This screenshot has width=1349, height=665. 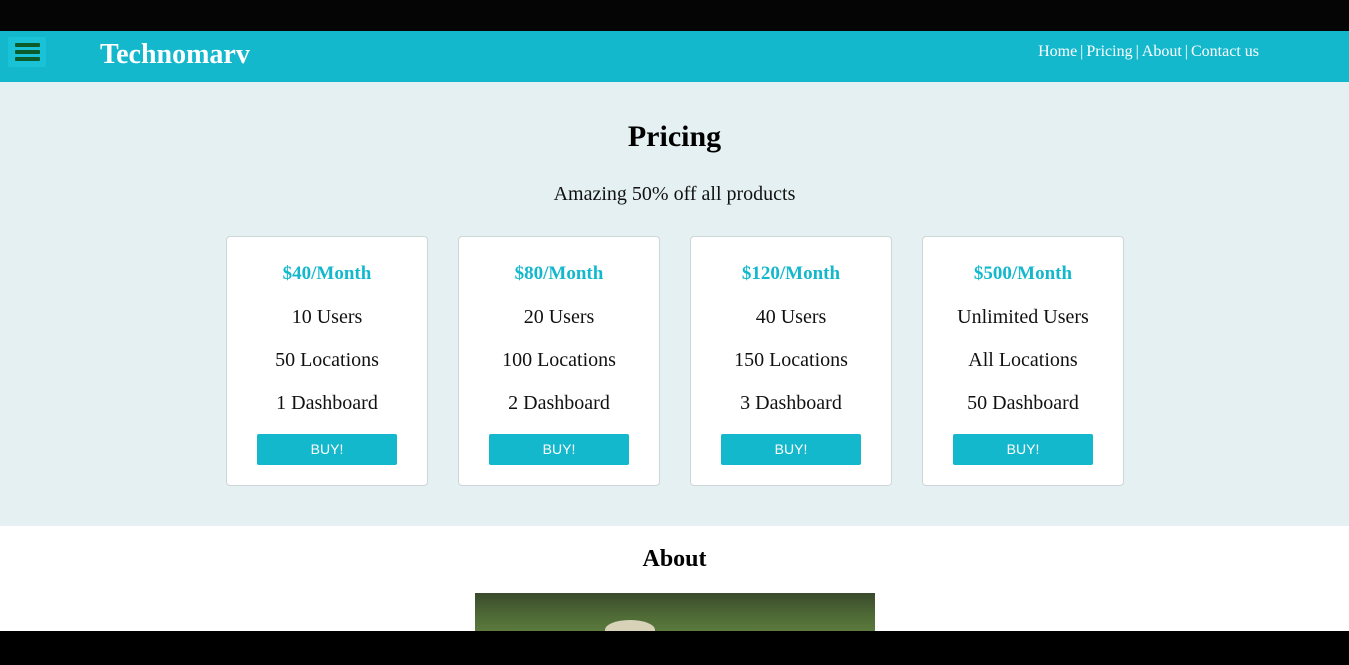 I want to click on brand-logo-text: Technomarv, so click(x=175, y=55).